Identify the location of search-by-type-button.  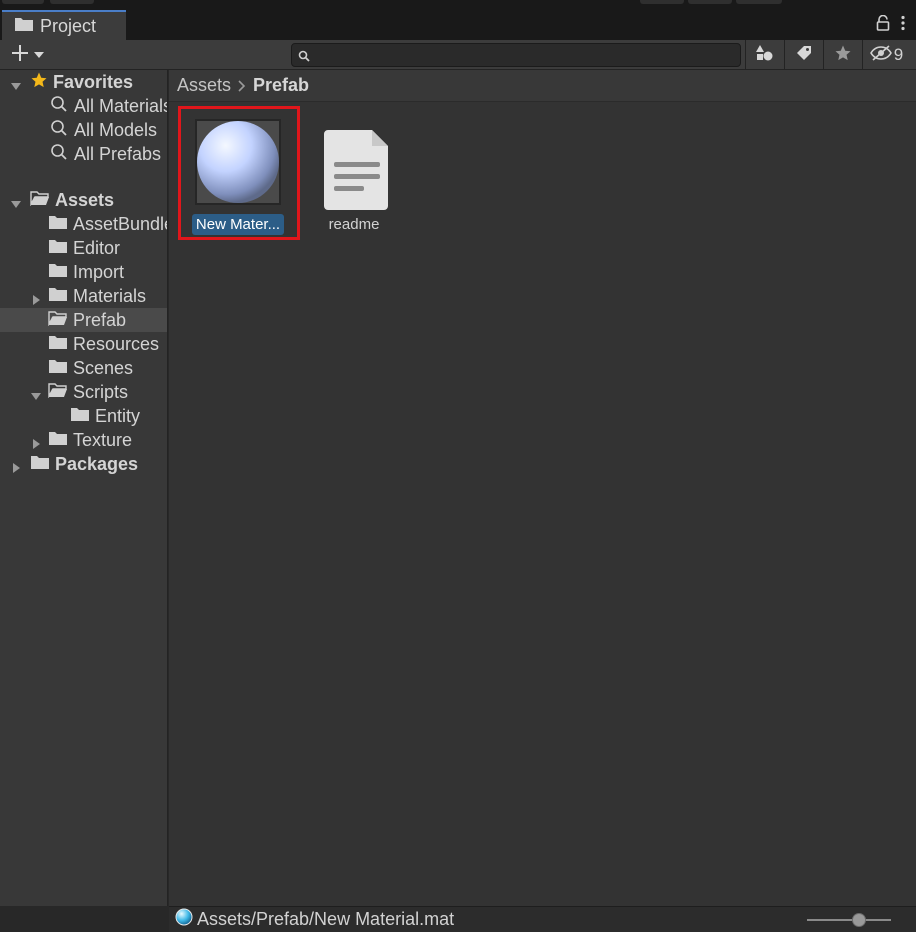
(764, 55).